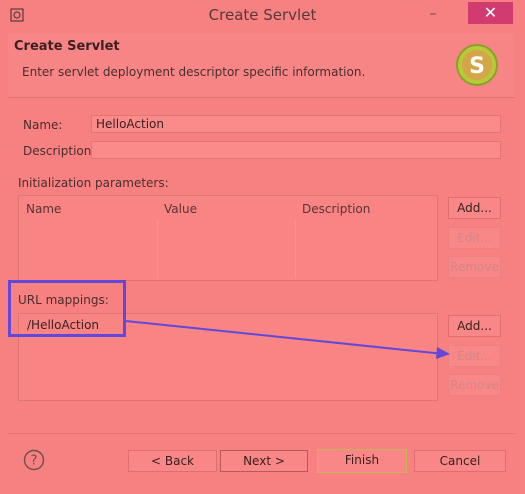  What do you see at coordinates (287, 339) in the screenshot?
I see `annotation-arrow` at bounding box center [287, 339].